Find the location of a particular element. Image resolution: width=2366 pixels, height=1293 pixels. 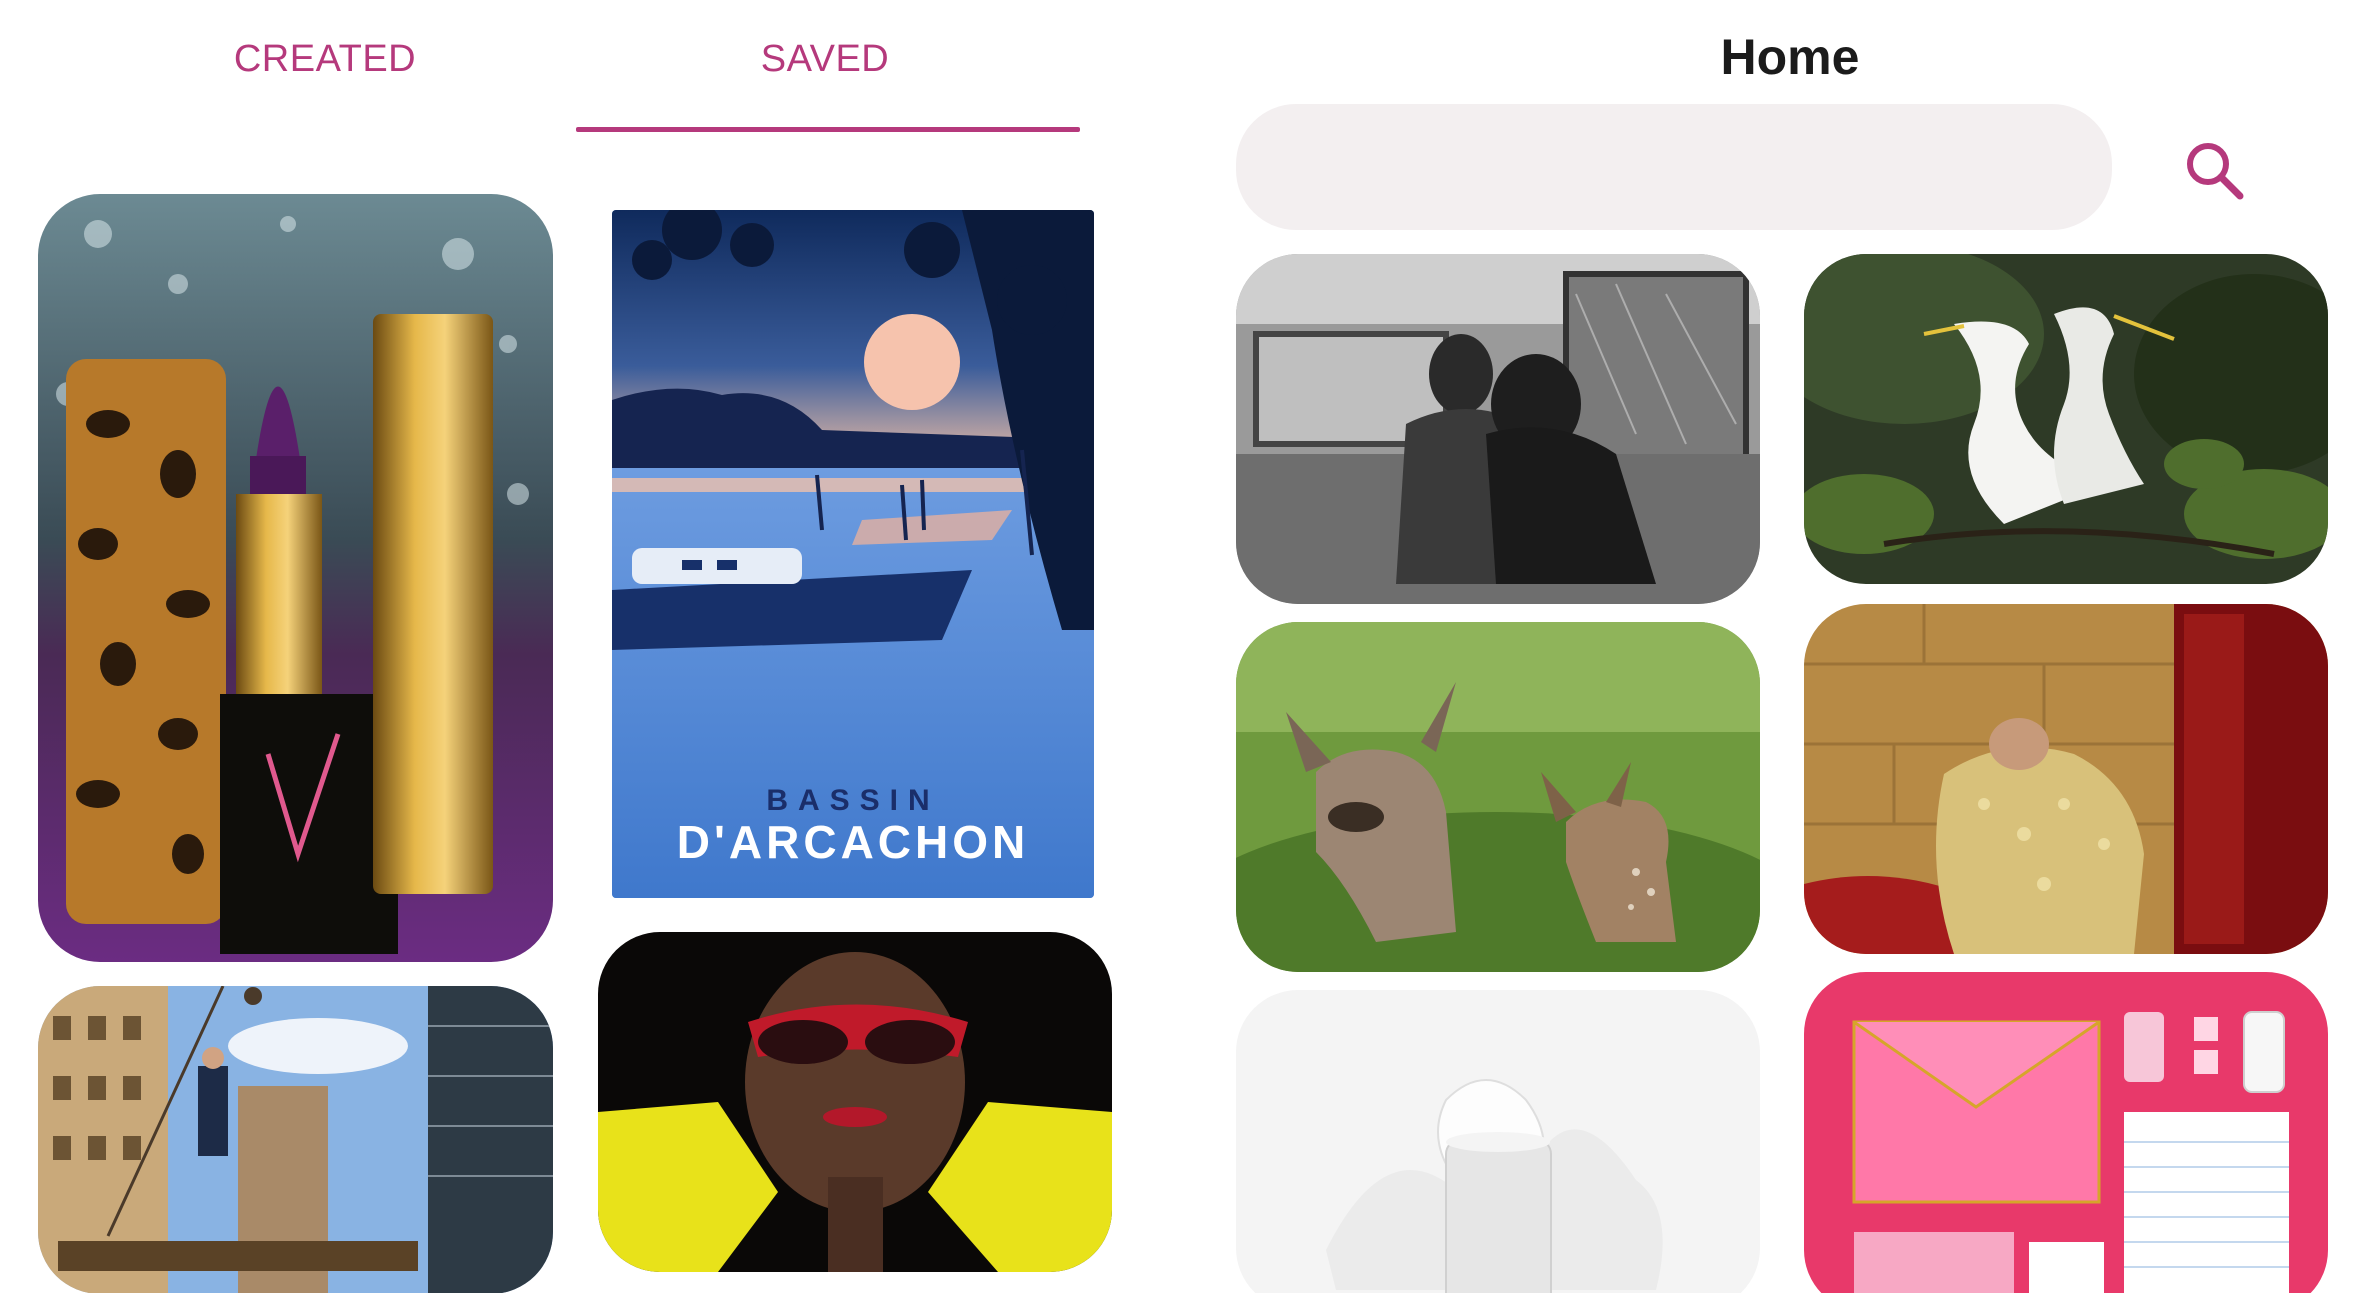

saved-pin-poster: BASSIN D'ARCACHON is located at coordinates (853, 554).